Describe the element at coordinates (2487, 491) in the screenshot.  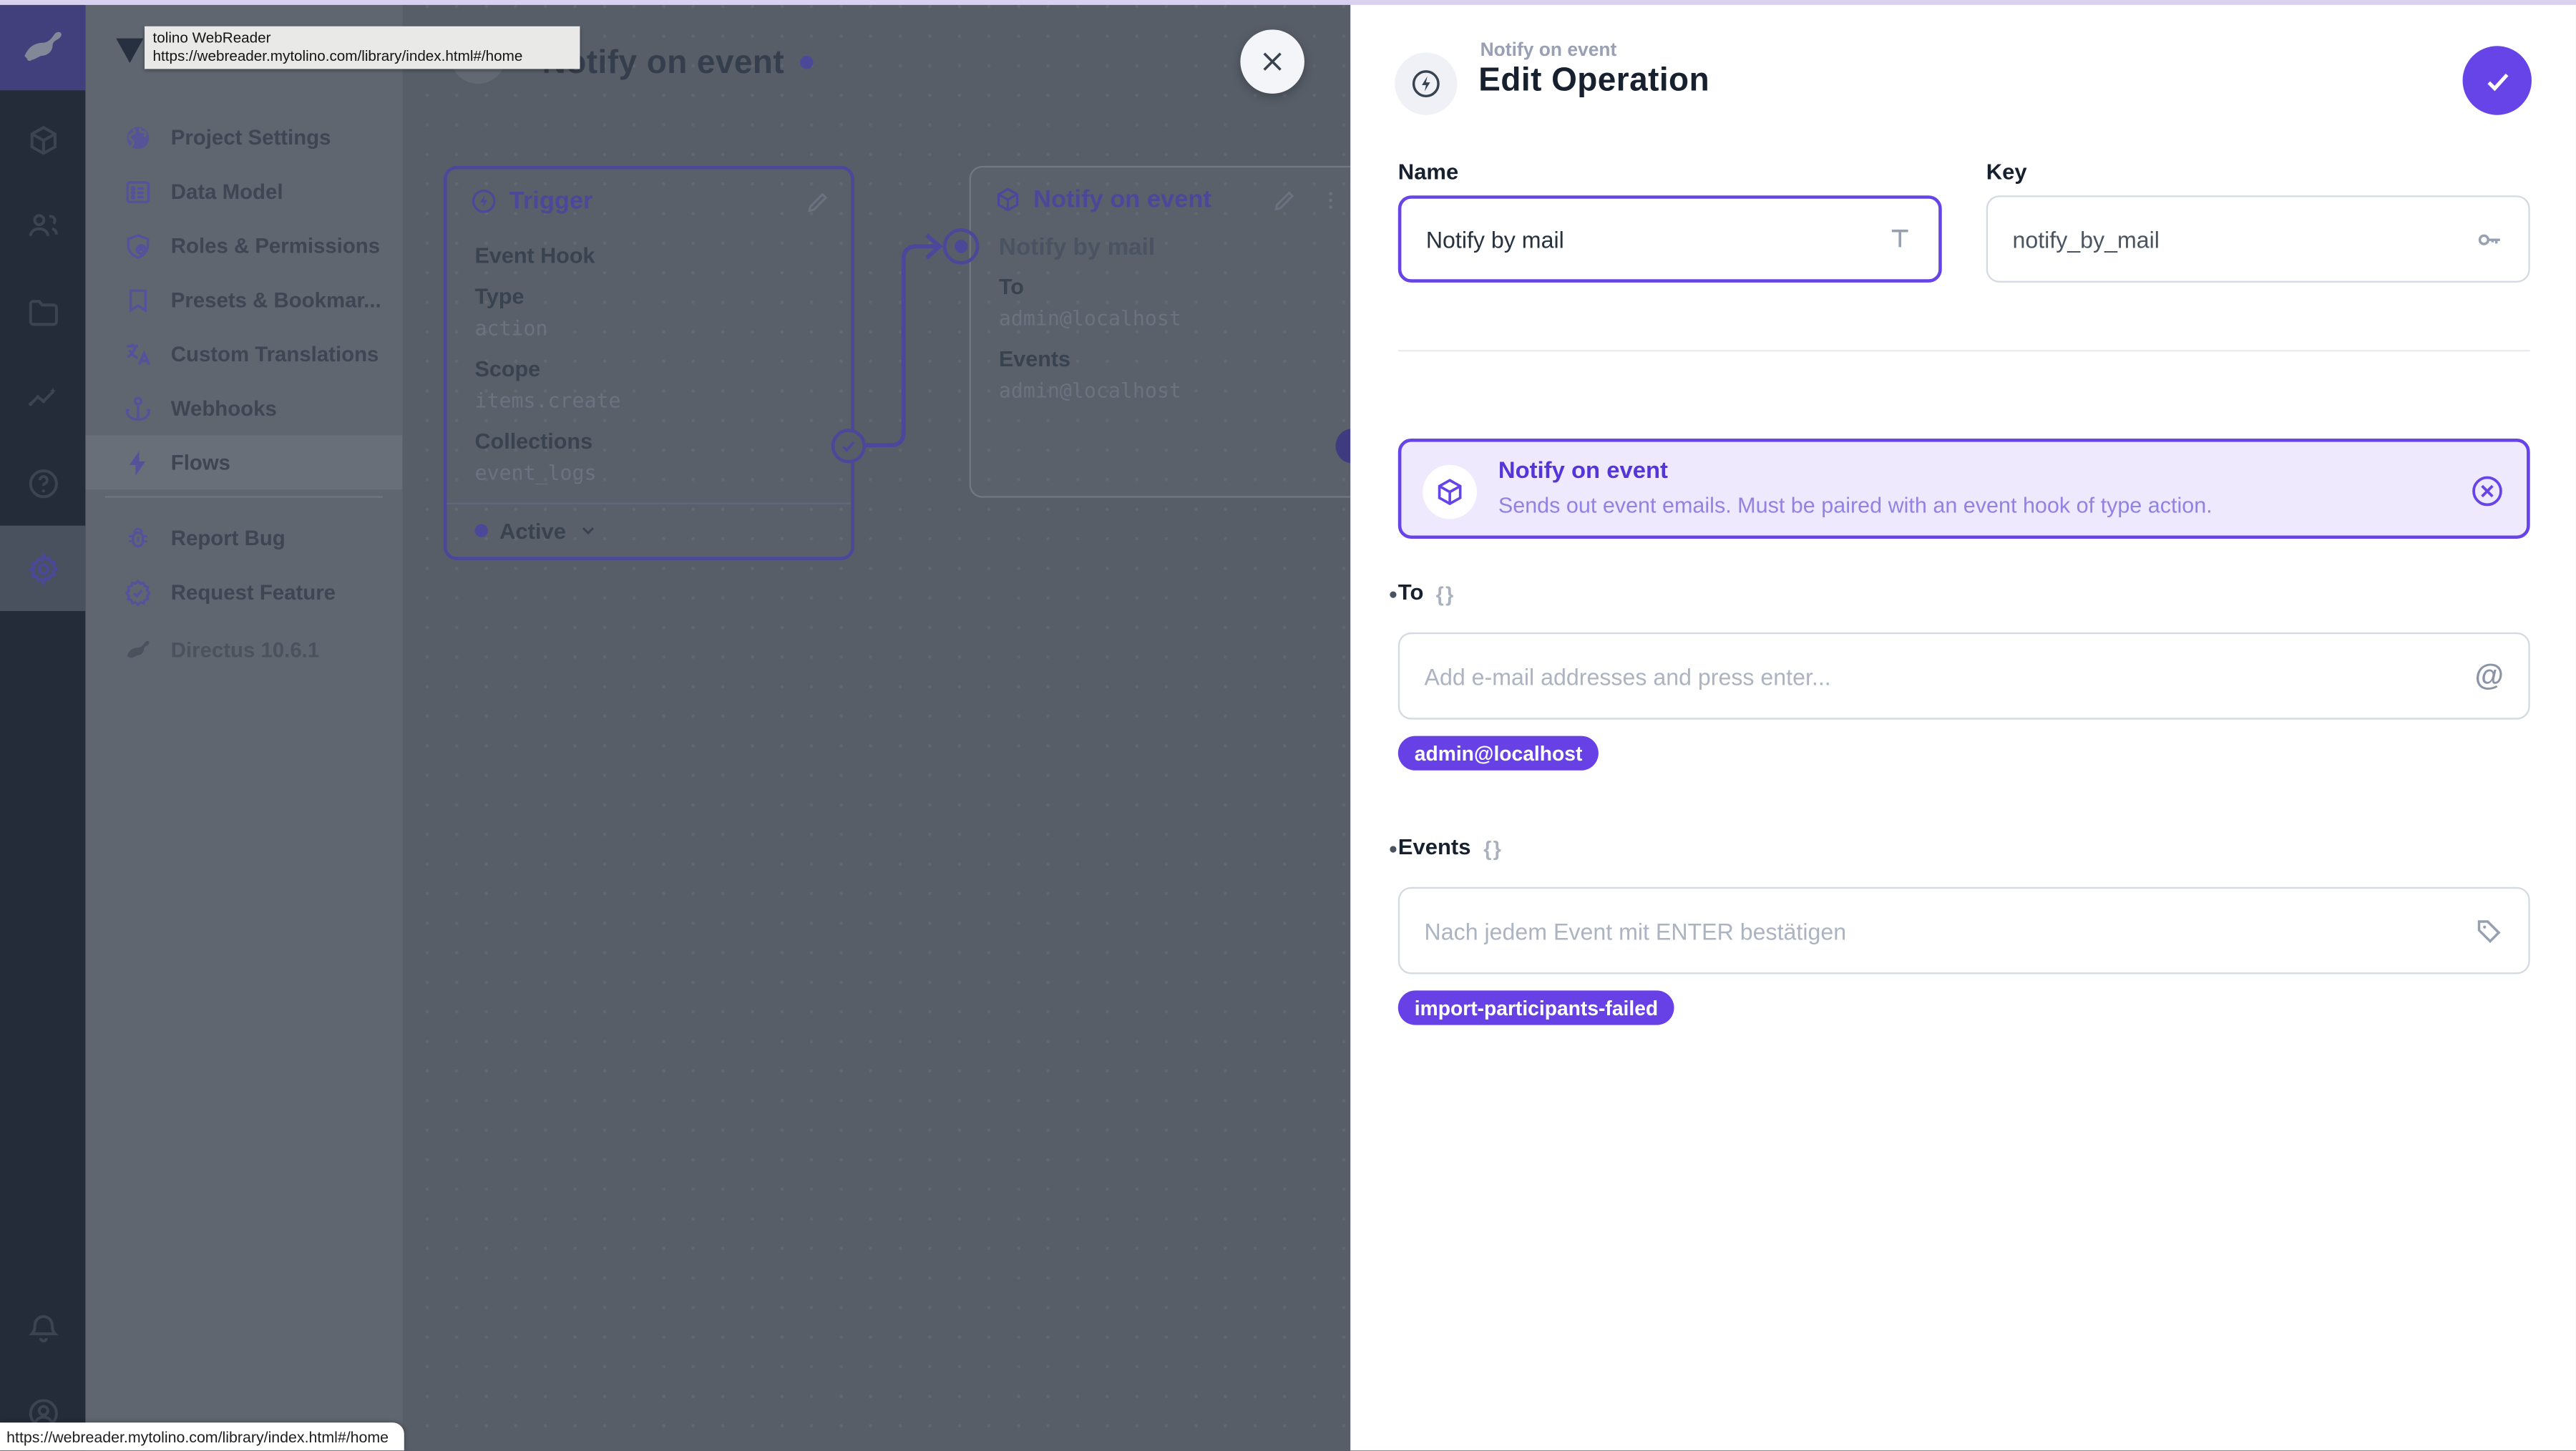
I see `deselect-operation-icon` at that location.